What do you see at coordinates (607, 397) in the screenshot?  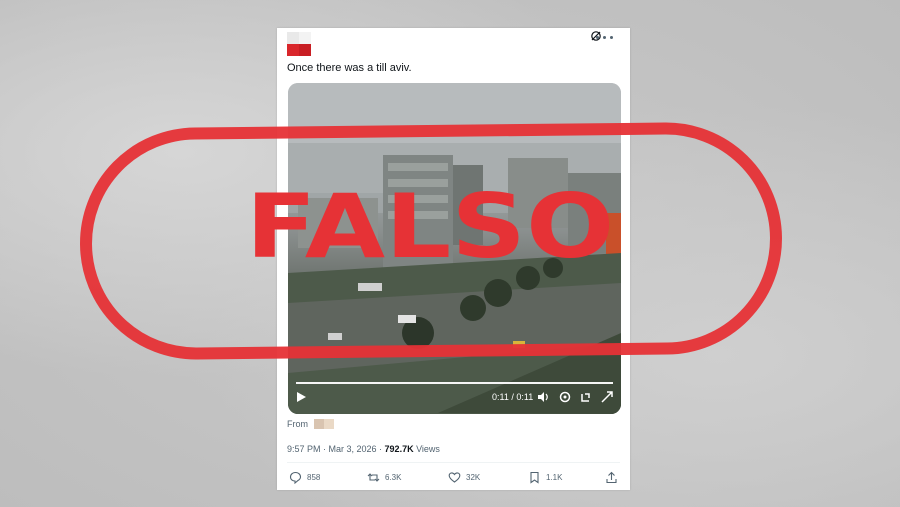 I see `fullscreen-icon` at bounding box center [607, 397].